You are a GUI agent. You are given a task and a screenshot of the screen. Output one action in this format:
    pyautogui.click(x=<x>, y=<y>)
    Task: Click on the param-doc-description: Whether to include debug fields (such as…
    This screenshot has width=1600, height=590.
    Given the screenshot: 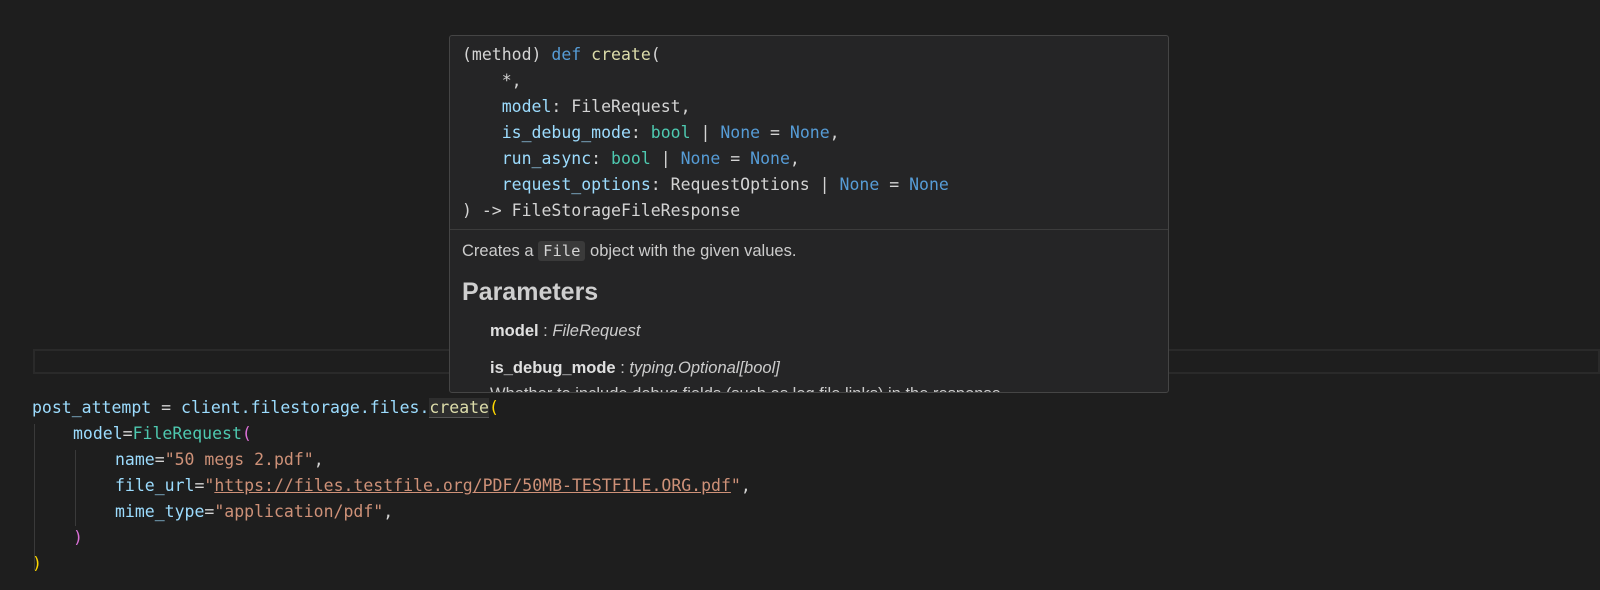 What is the action you would take?
    pyautogui.click(x=821, y=387)
    